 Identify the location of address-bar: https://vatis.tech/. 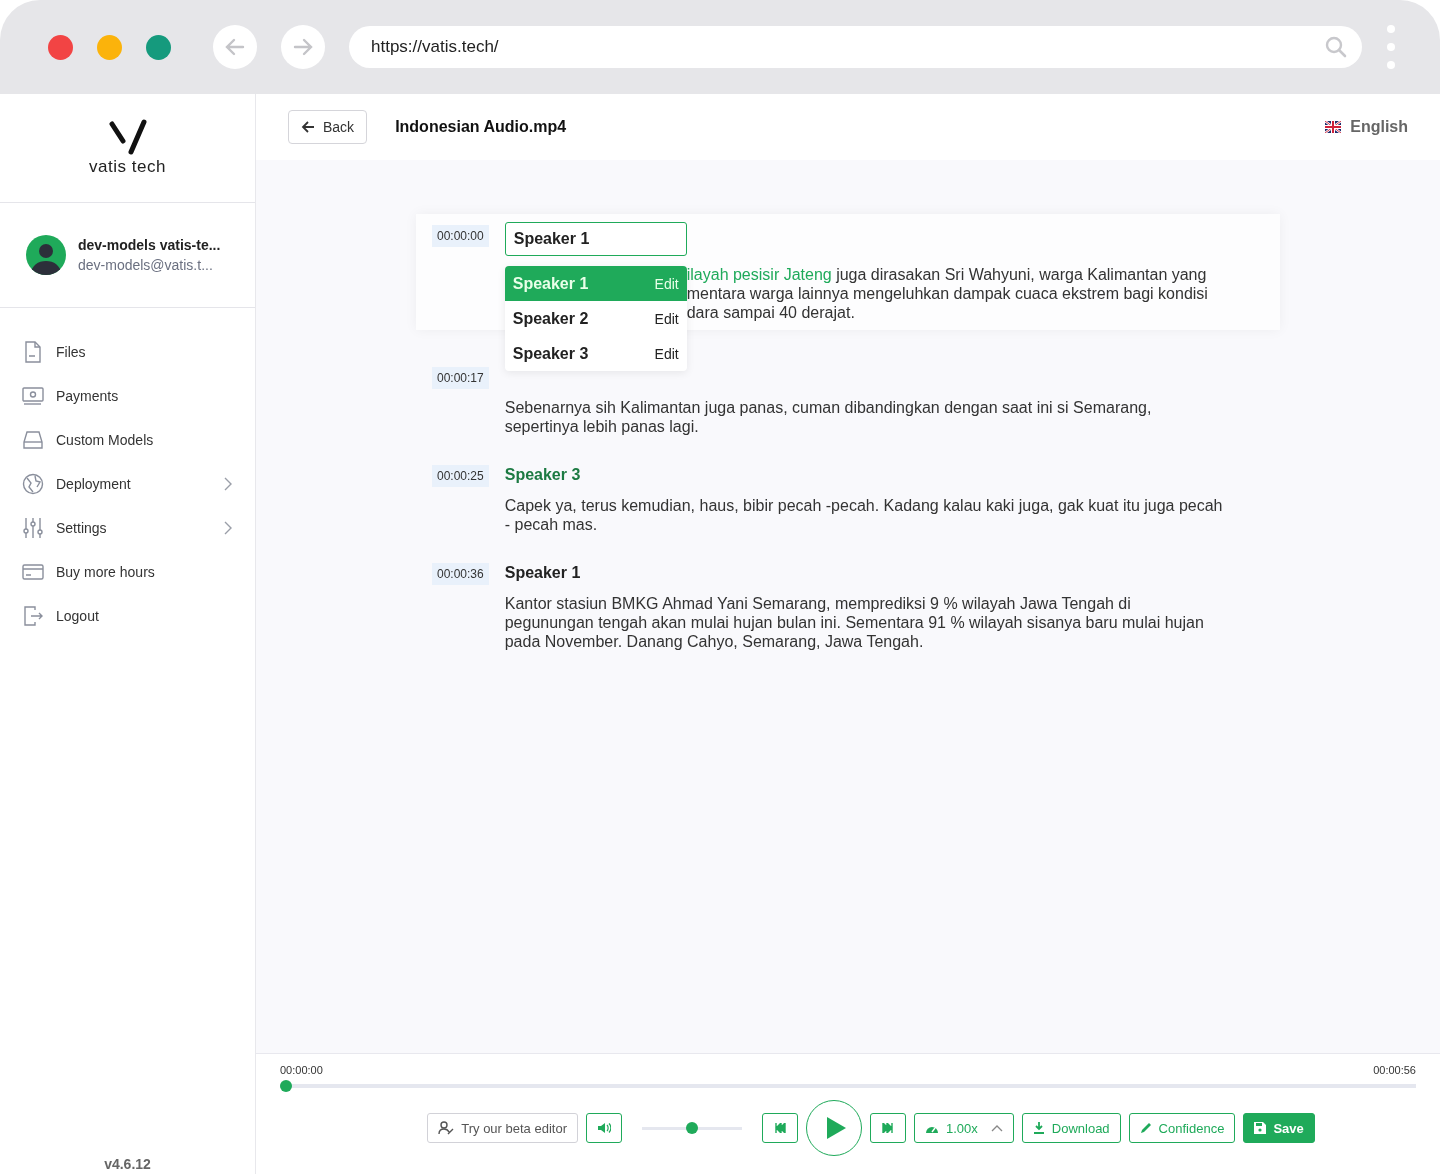
(855, 47).